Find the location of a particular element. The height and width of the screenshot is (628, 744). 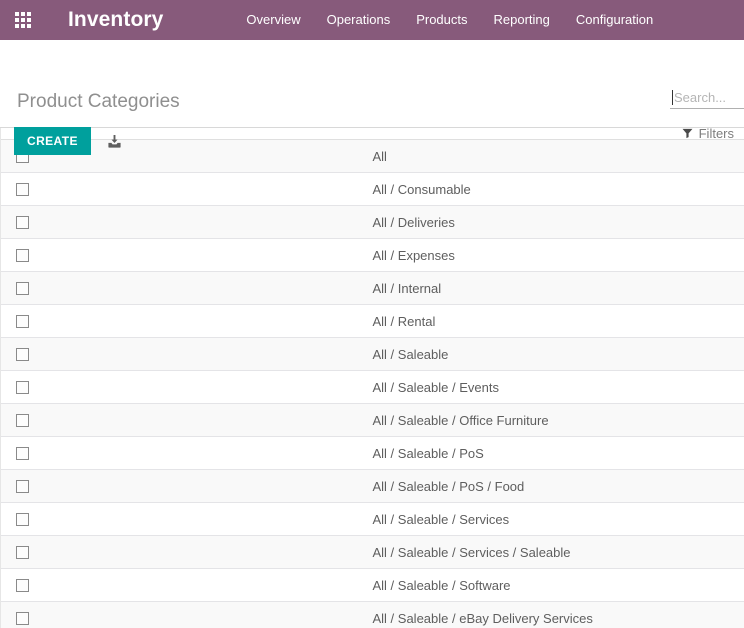

category-name-cell: All / Expenses is located at coordinates (558, 255).